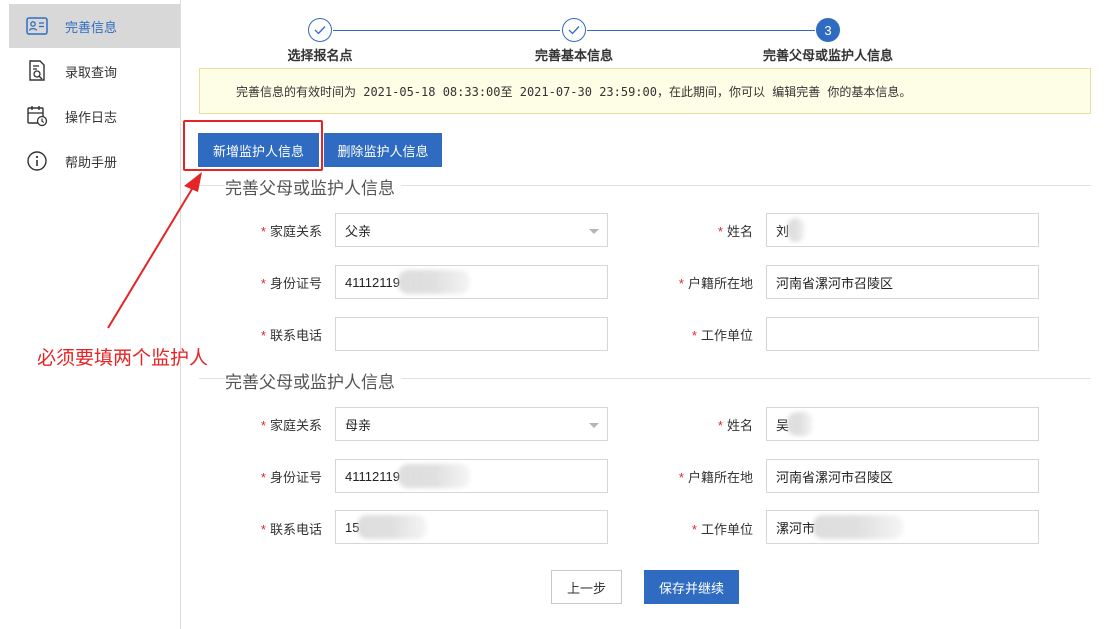  I want to click on sidebar-item-label: 操作日志, so click(91, 117).